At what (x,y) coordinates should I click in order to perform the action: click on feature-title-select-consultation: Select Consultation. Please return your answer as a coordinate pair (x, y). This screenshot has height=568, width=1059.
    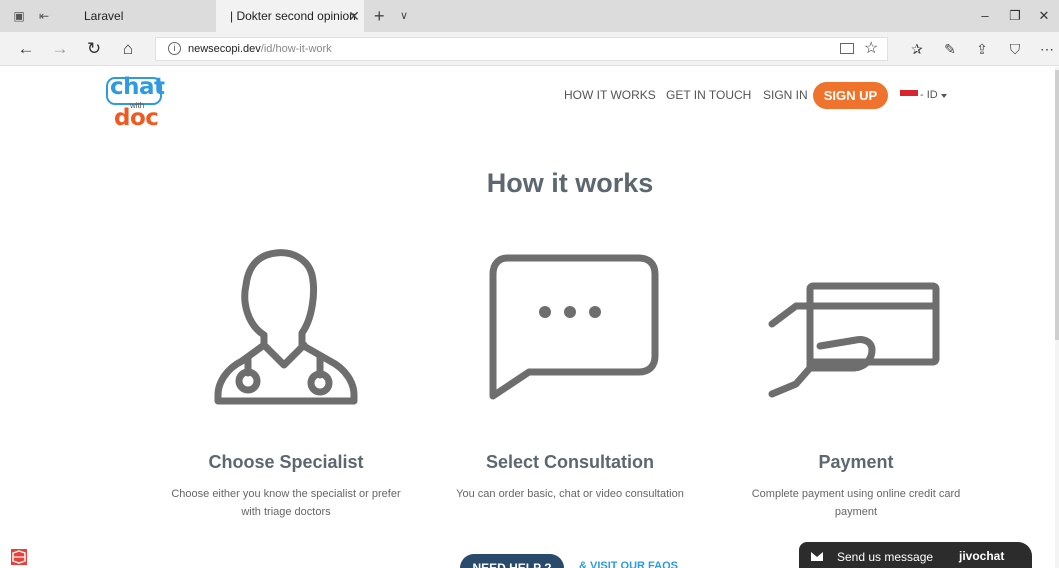
    Looking at the image, I should click on (570, 462).